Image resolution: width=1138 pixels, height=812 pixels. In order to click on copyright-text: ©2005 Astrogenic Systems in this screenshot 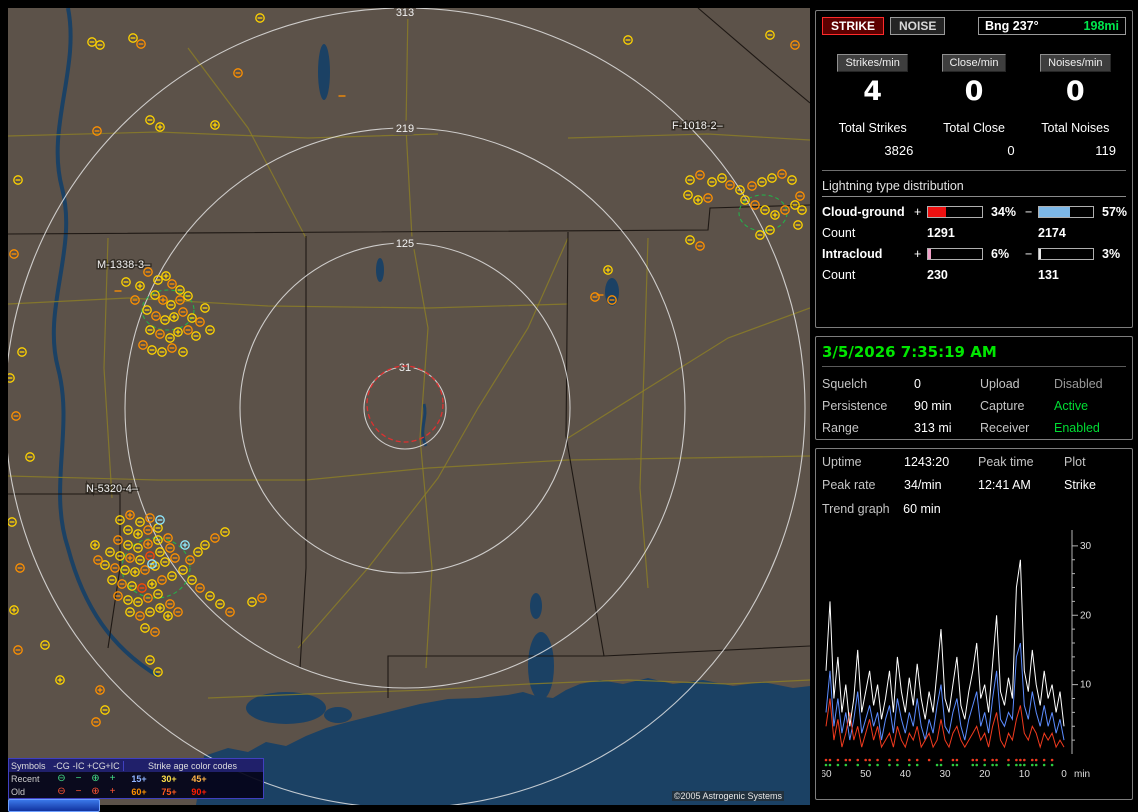, I will do `click(727, 796)`.